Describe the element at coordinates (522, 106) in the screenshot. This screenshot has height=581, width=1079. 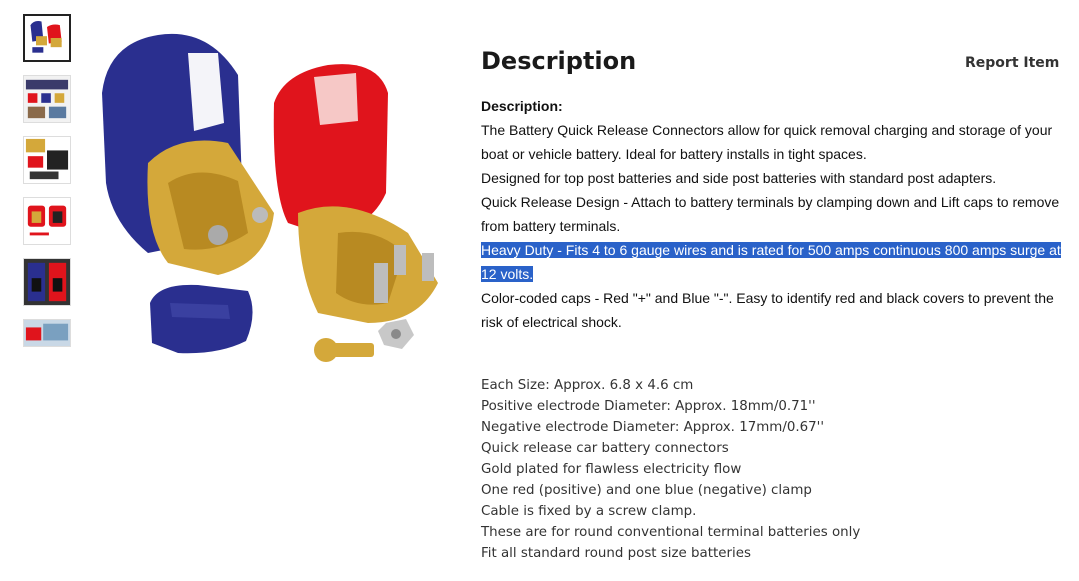
I see `description-label: Description:` at that location.